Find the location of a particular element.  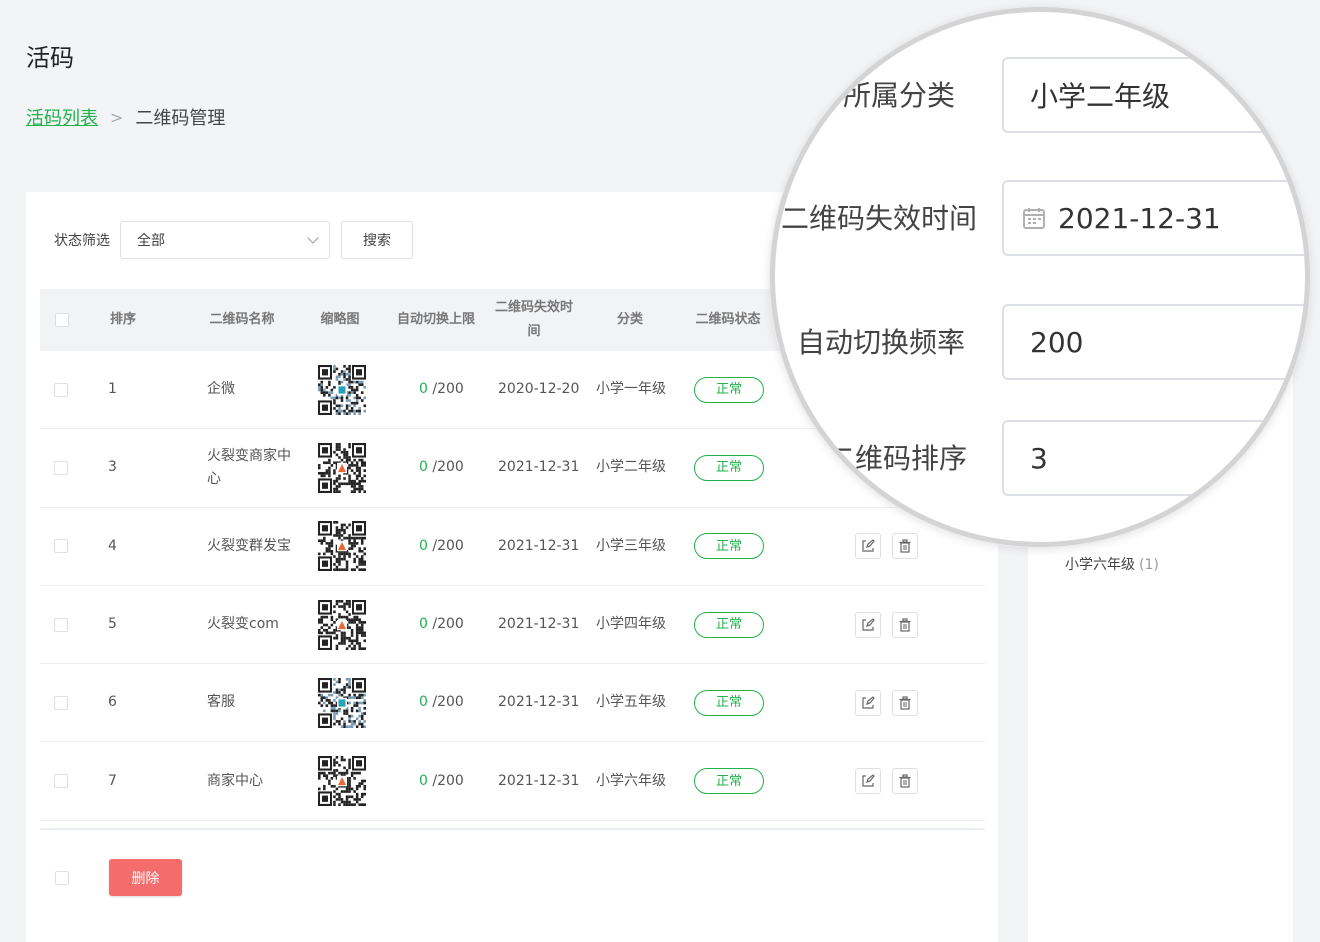

row-category: 小学四年级 is located at coordinates (631, 624).